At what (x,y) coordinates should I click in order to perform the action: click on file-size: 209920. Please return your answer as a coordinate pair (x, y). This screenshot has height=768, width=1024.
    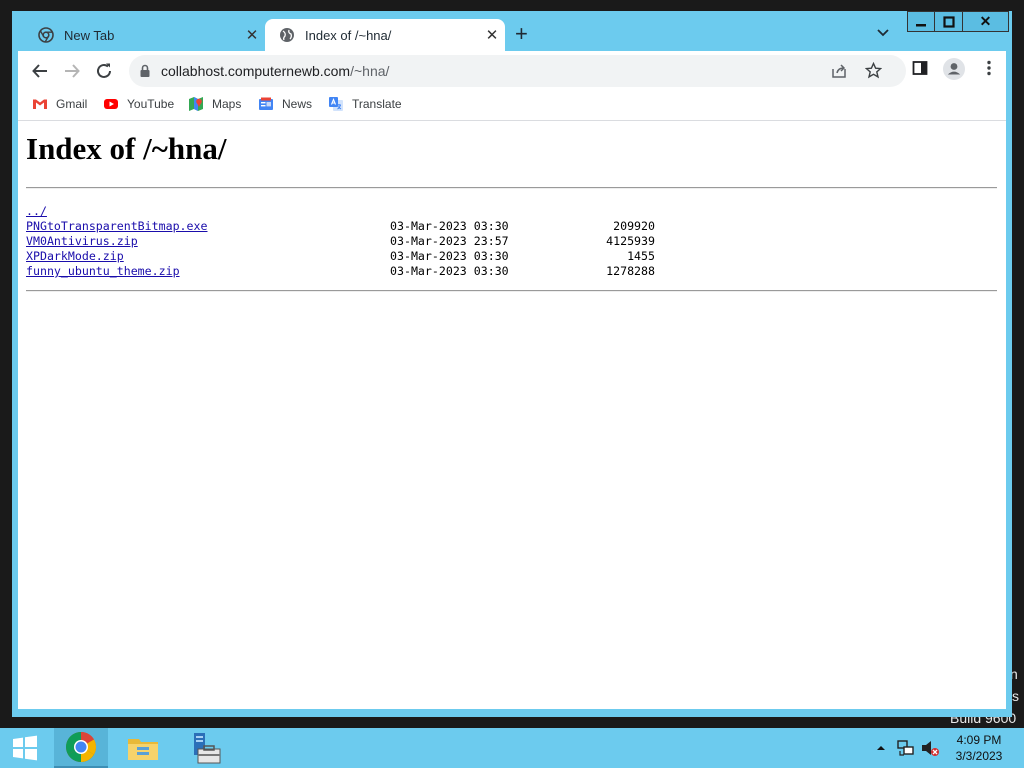
    Looking at the image, I should click on (634, 226).